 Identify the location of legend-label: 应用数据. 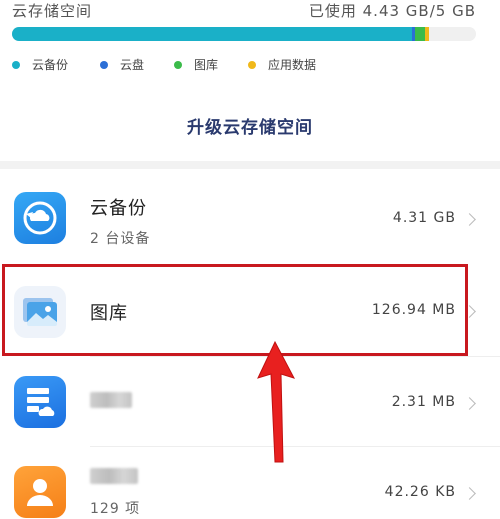
(292, 65).